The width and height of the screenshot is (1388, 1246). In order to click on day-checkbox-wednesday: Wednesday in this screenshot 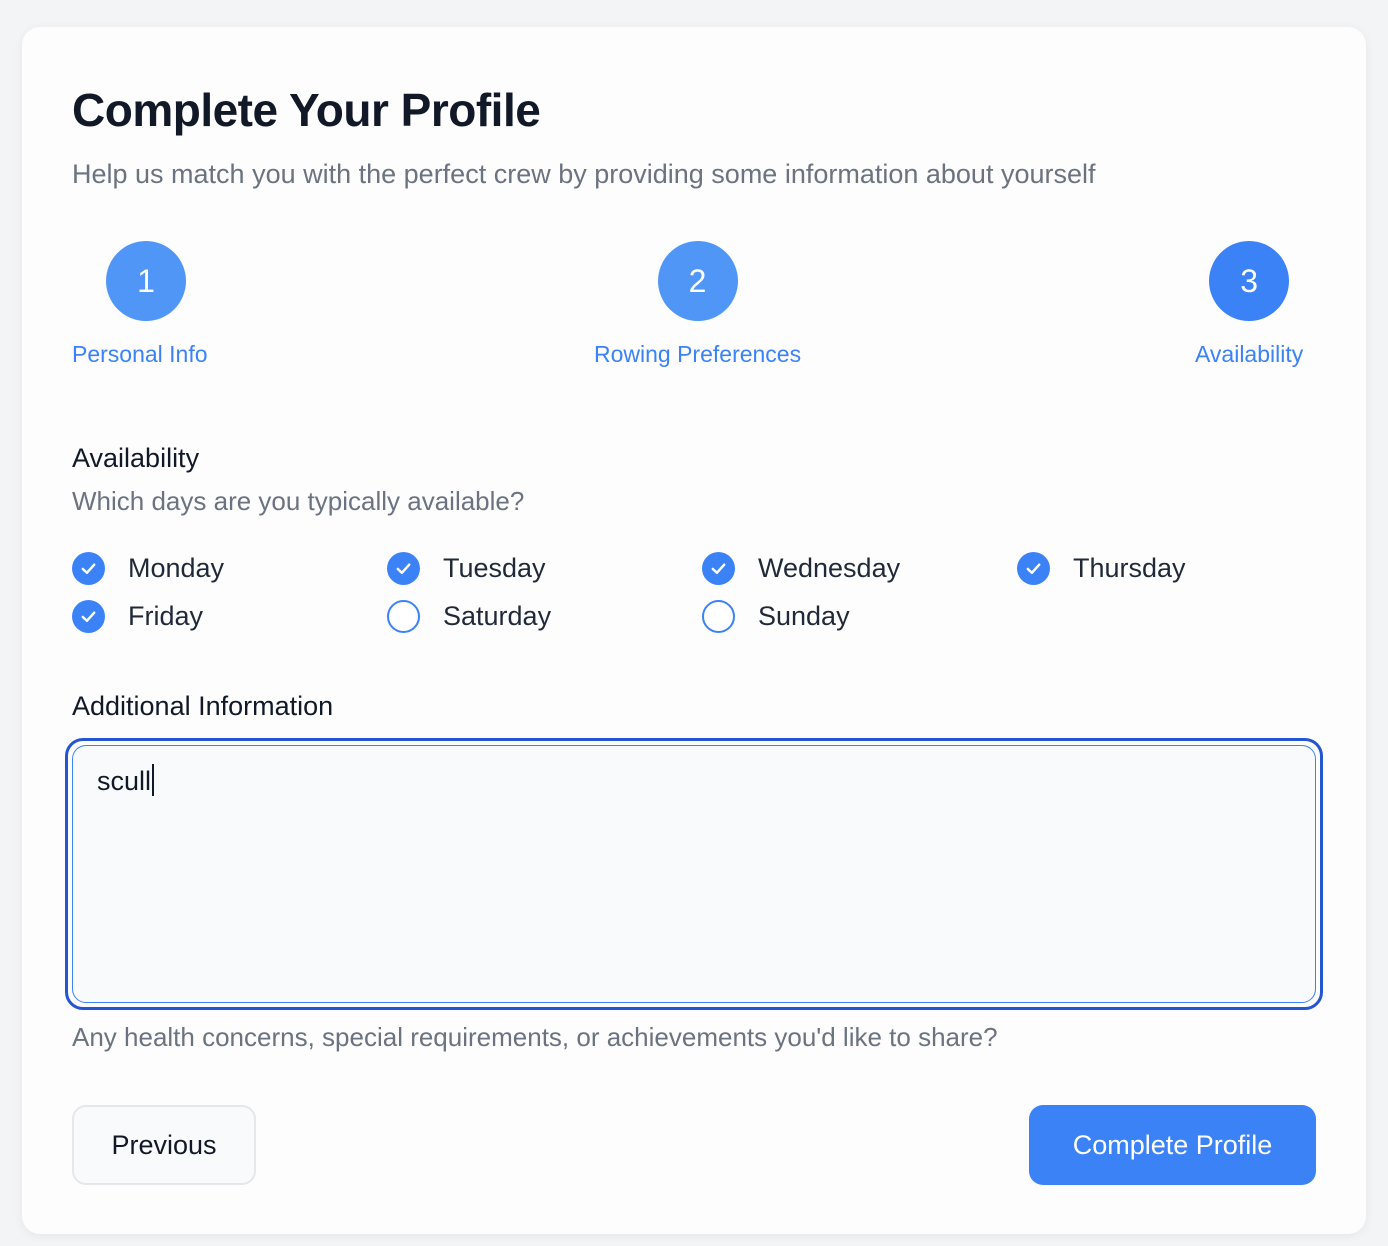, I will do `click(801, 568)`.